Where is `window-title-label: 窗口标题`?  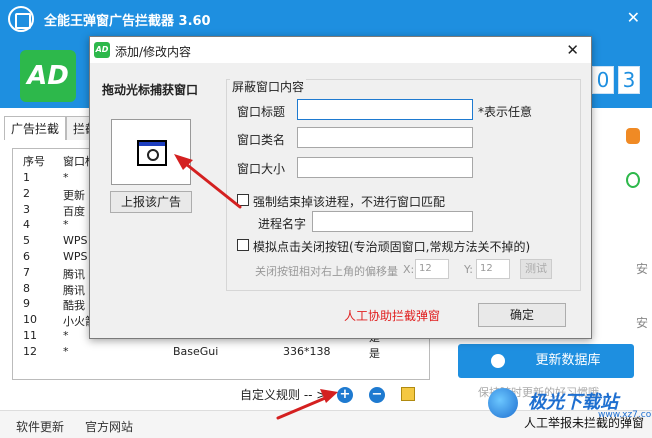 window-title-label: 窗口标题 is located at coordinates (261, 112).